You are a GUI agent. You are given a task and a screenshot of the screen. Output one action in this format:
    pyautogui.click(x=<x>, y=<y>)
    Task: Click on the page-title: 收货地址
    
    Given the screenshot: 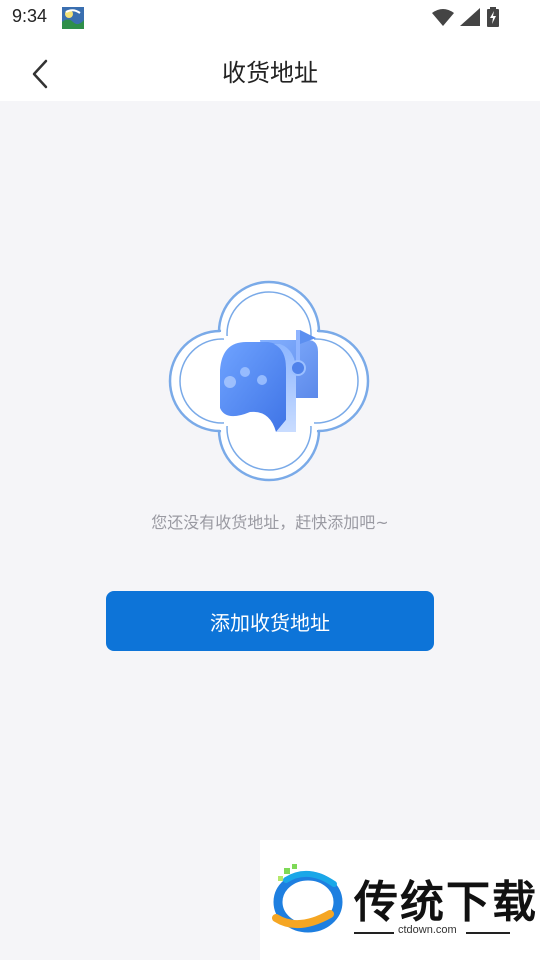 What is the action you would take?
    pyautogui.click(x=270, y=73)
    